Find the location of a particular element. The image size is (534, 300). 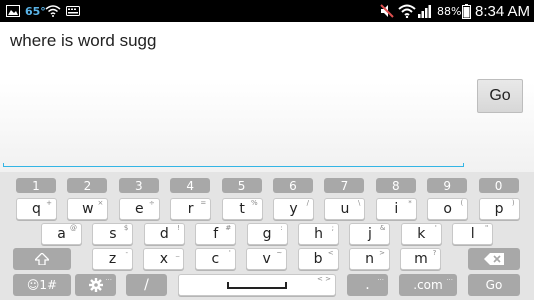

key-q: + q is located at coordinates (36, 209).